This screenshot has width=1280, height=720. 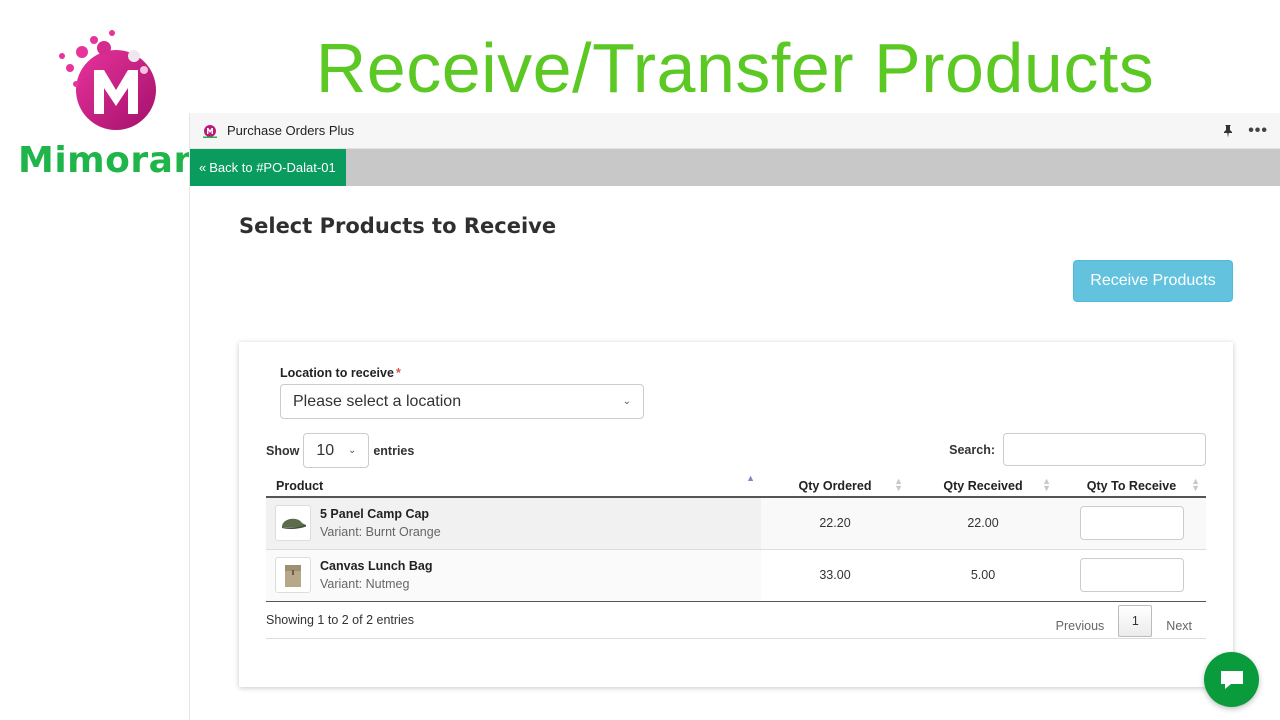 I want to click on search-control: Search:, so click(x=1077, y=449).